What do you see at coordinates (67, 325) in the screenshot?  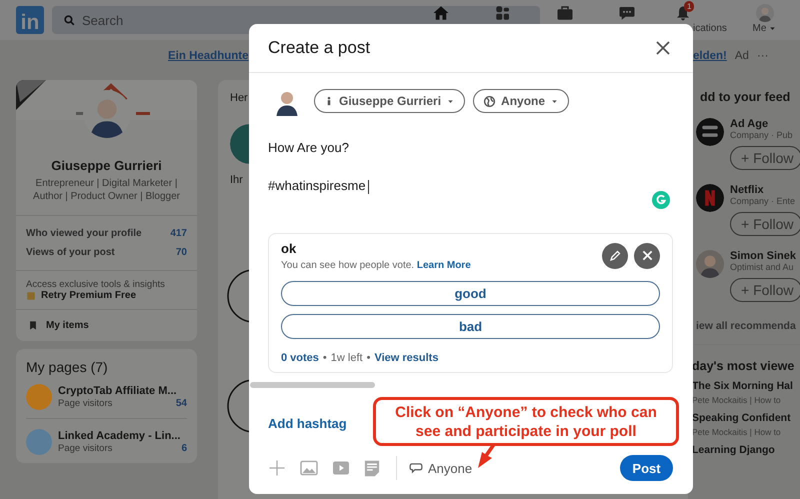 I see `my-items-link: My items` at bounding box center [67, 325].